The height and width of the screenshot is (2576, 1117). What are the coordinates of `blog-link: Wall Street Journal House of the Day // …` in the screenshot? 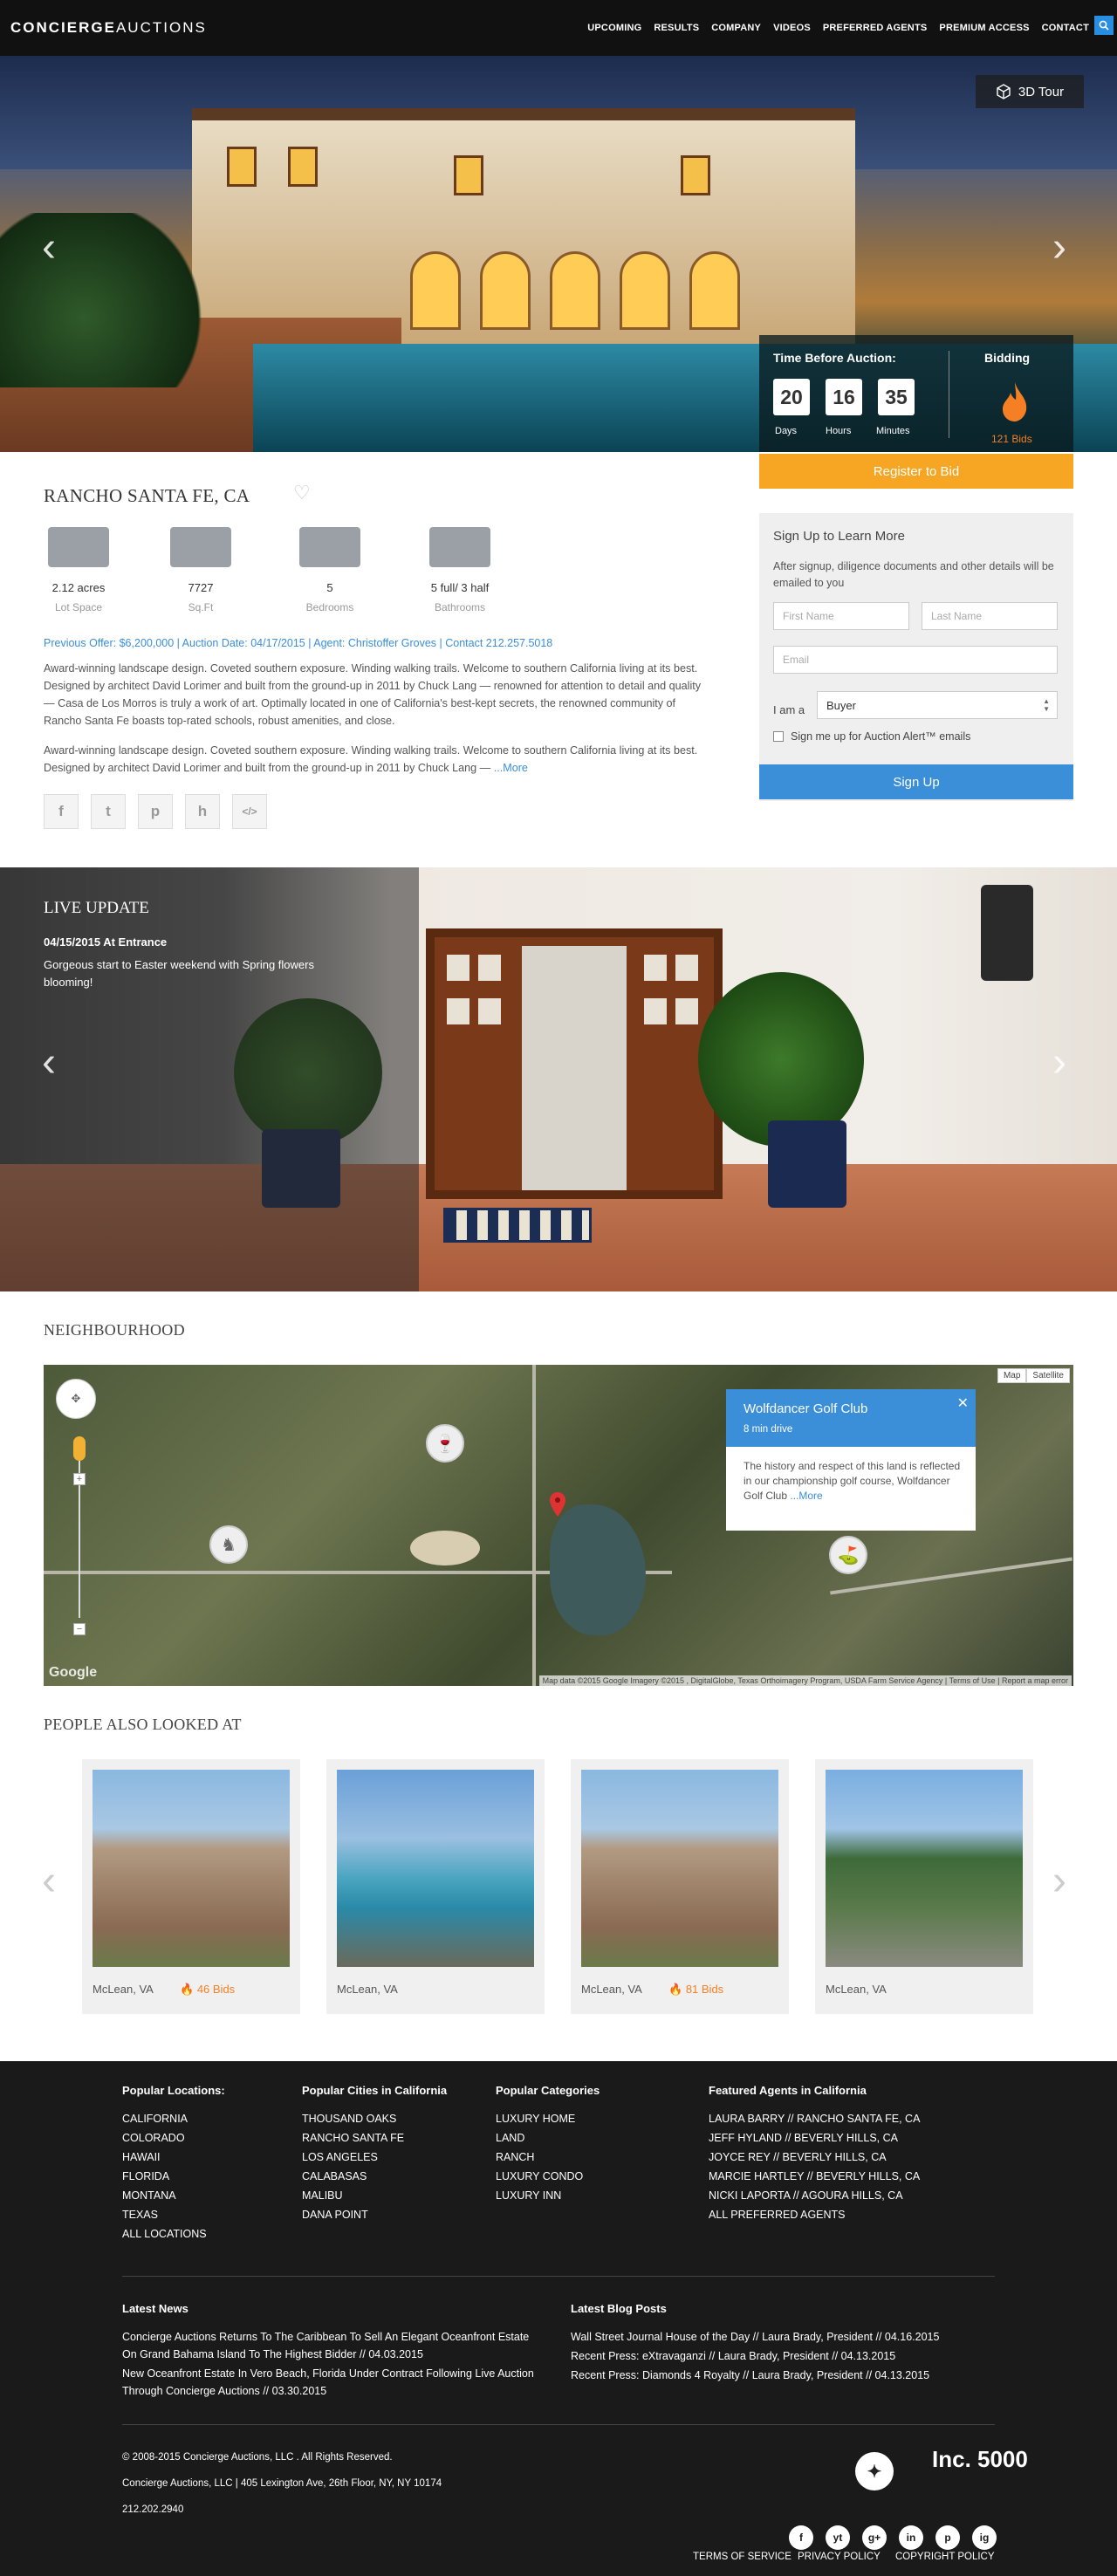 It's located at (780, 2337).